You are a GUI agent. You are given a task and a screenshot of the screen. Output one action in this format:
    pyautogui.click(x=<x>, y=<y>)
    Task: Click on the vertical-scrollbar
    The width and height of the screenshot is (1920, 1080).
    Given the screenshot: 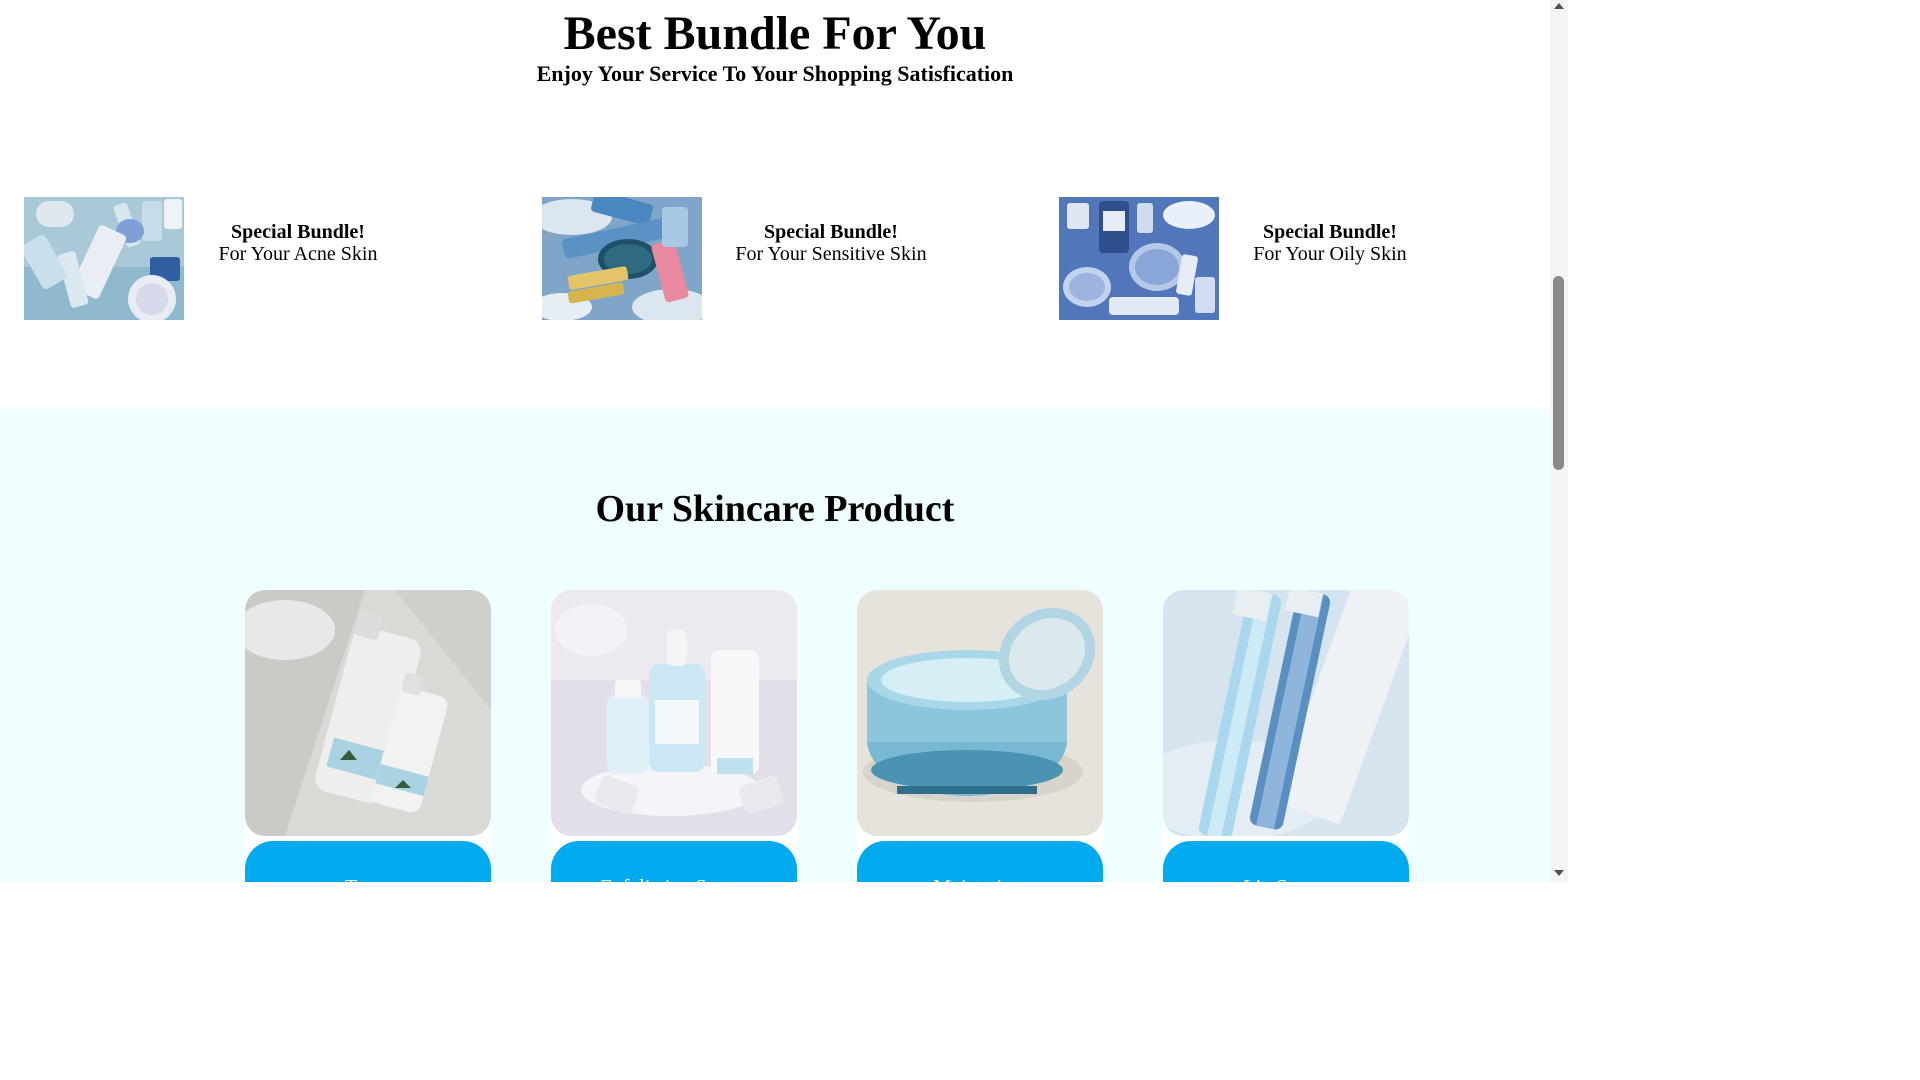 What is the action you would take?
    pyautogui.click(x=1559, y=441)
    